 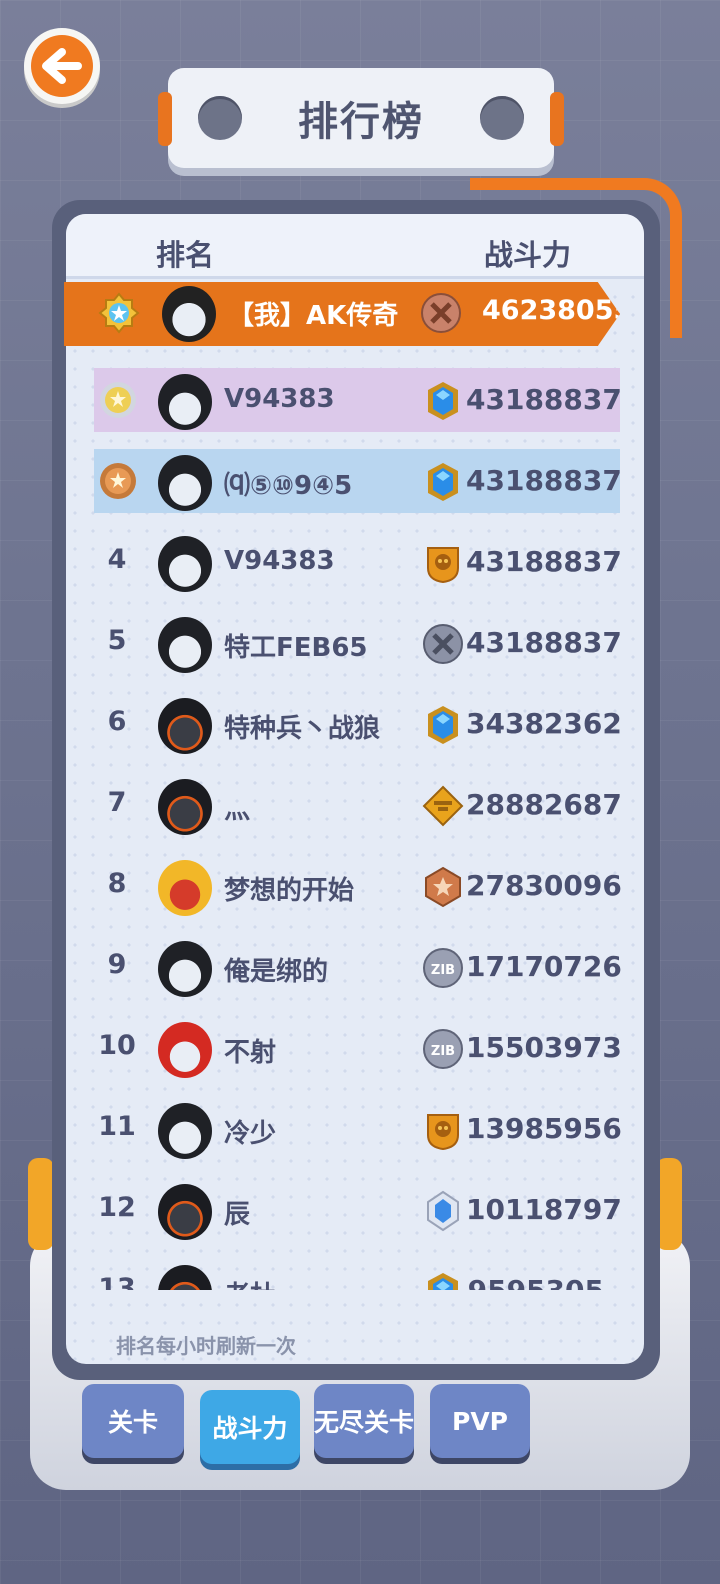 What do you see at coordinates (544, 1047) in the screenshot?
I see `power-value: 15503973` at bounding box center [544, 1047].